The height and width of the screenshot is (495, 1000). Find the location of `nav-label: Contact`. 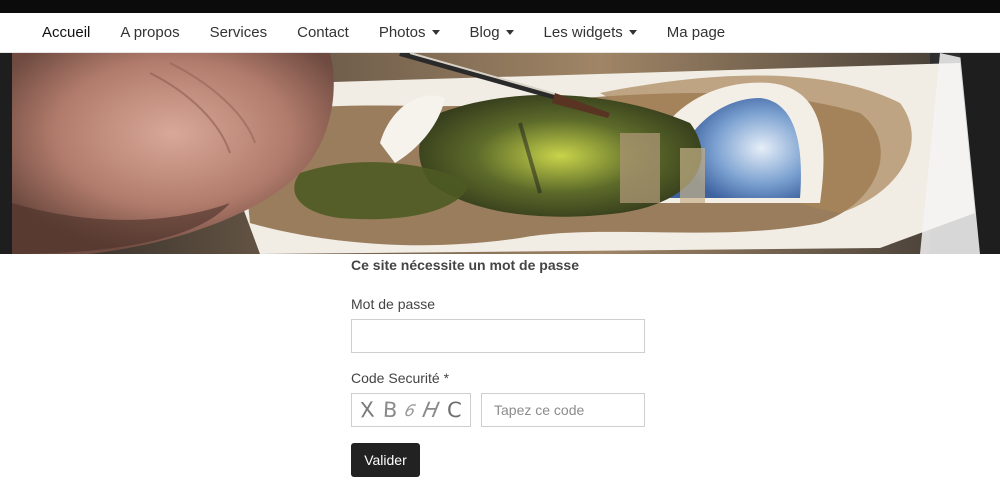

nav-label: Contact is located at coordinates (323, 32).